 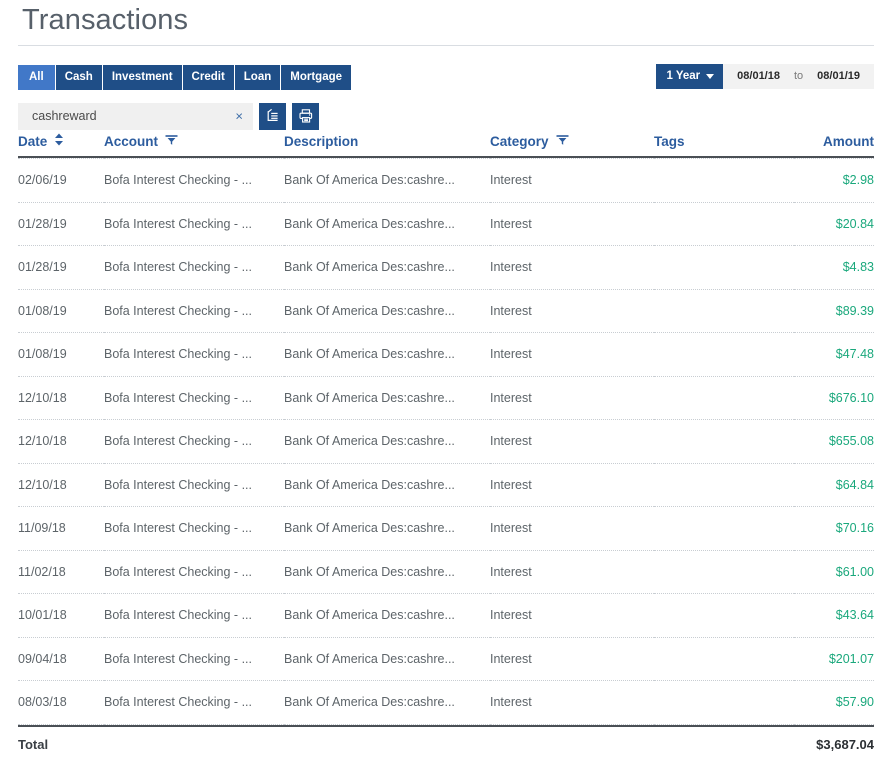 I want to click on type-tab-credit: Credit, so click(x=208, y=77).